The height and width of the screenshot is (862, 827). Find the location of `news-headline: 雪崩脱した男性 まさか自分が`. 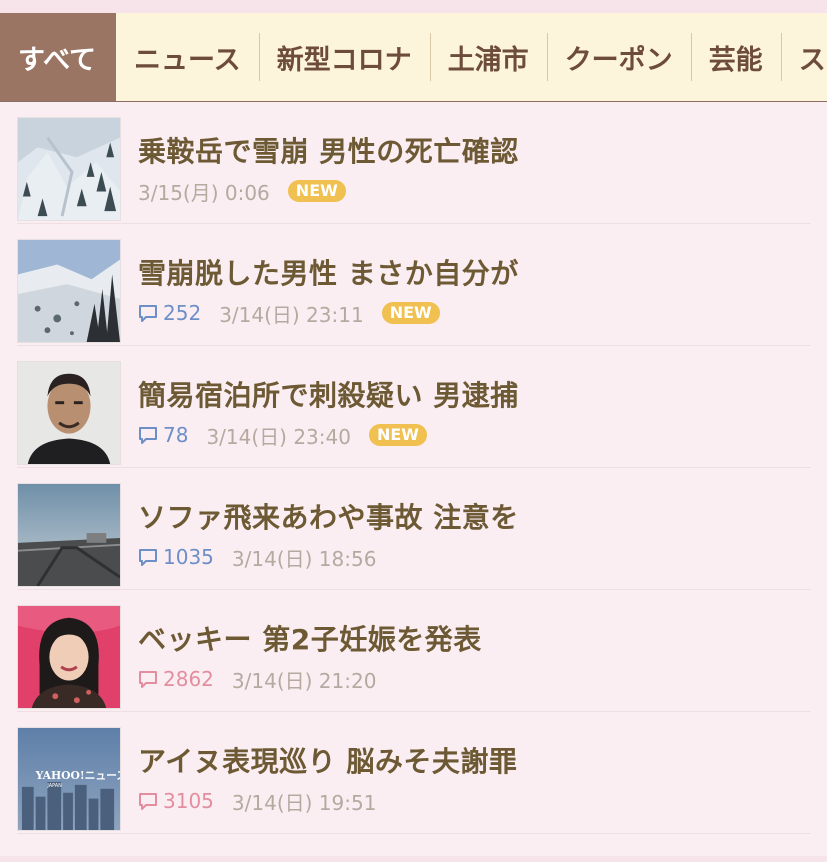

news-headline: 雪崩脱した男性 まさか自分が is located at coordinates (328, 273).